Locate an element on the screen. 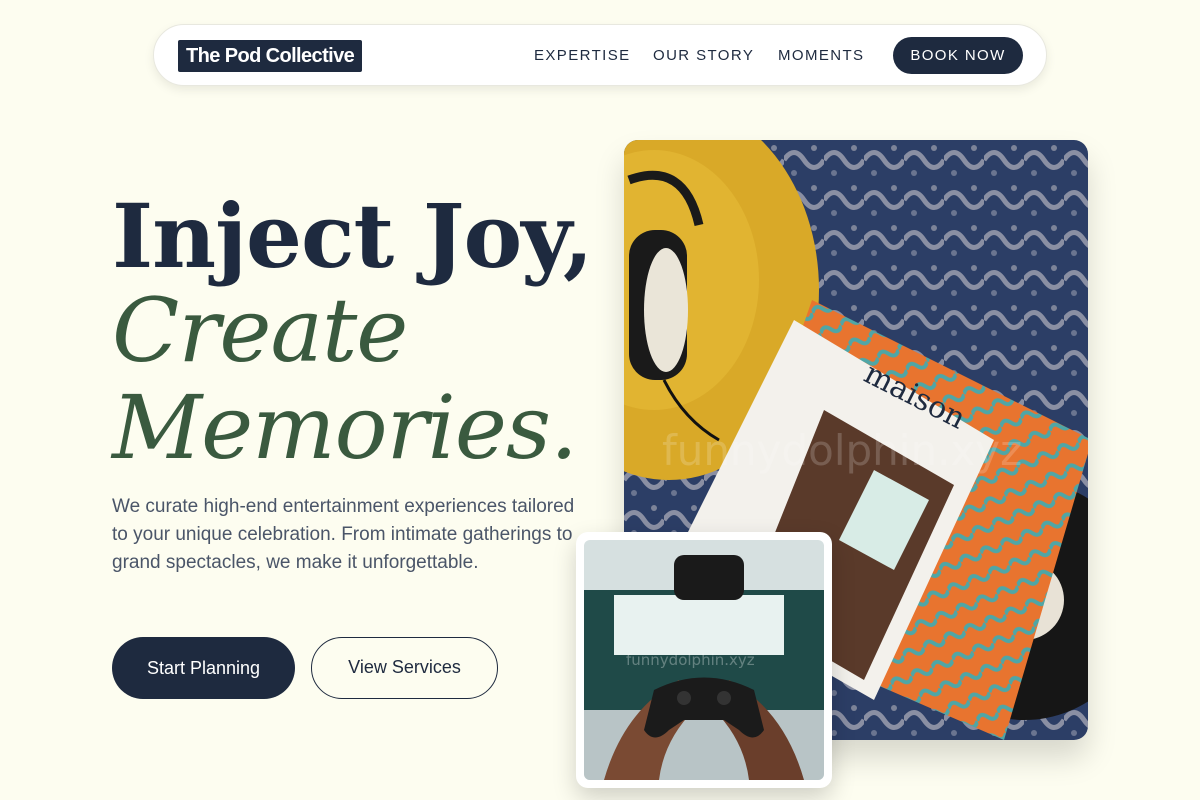  book-now-button: BOOK NOW is located at coordinates (958, 55).